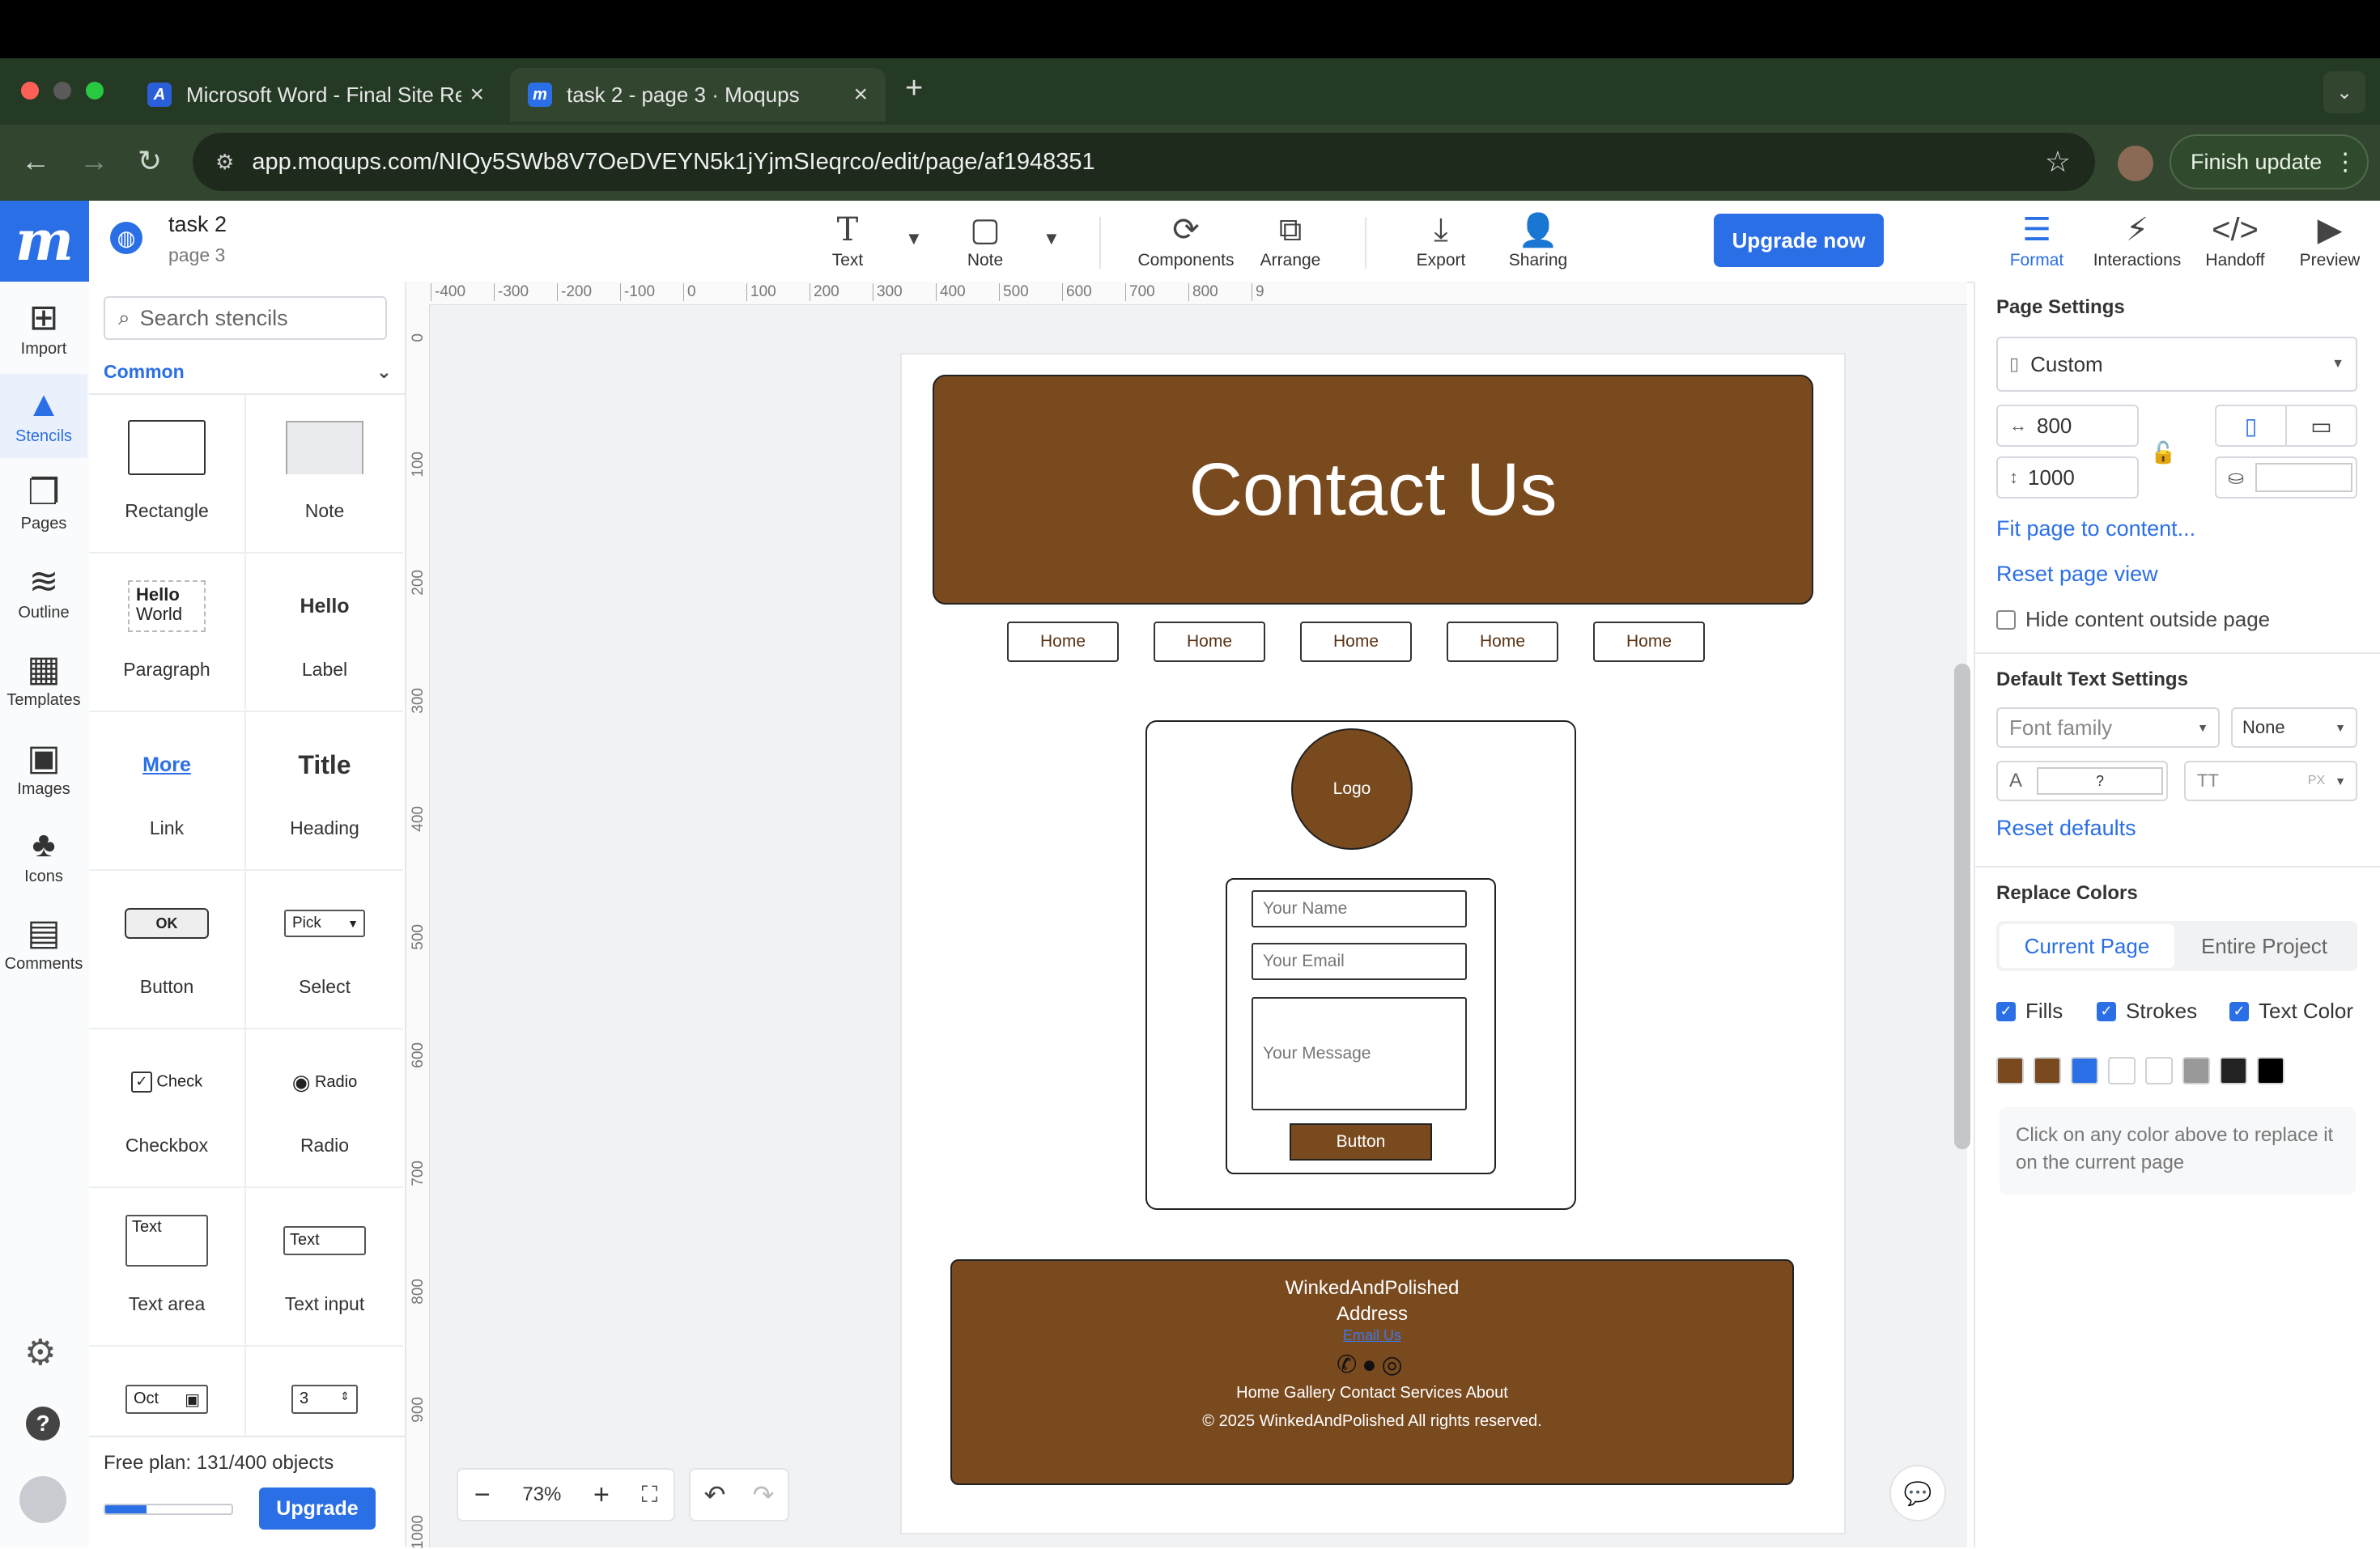 The height and width of the screenshot is (1549, 2380). Describe the element at coordinates (224, 162) in the screenshot. I see `site-settings-icon: ⚙` at that location.